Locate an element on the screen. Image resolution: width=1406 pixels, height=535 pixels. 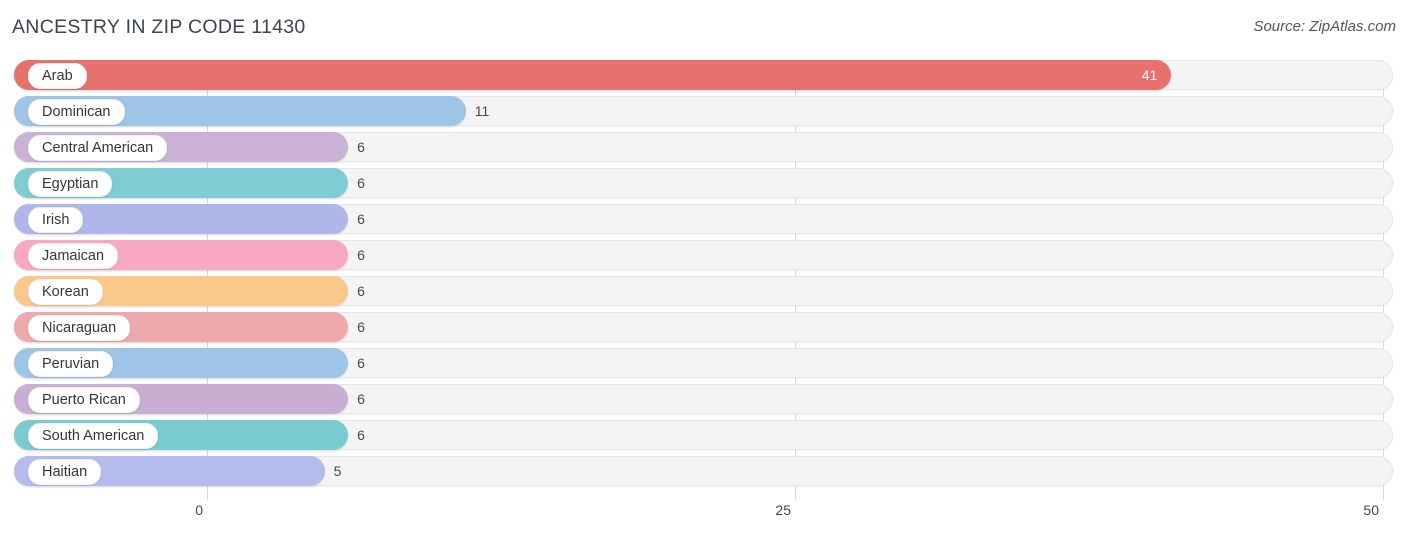
page-title: ANCESTRY IN ZIP CODE 11430 is located at coordinates (159, 27).